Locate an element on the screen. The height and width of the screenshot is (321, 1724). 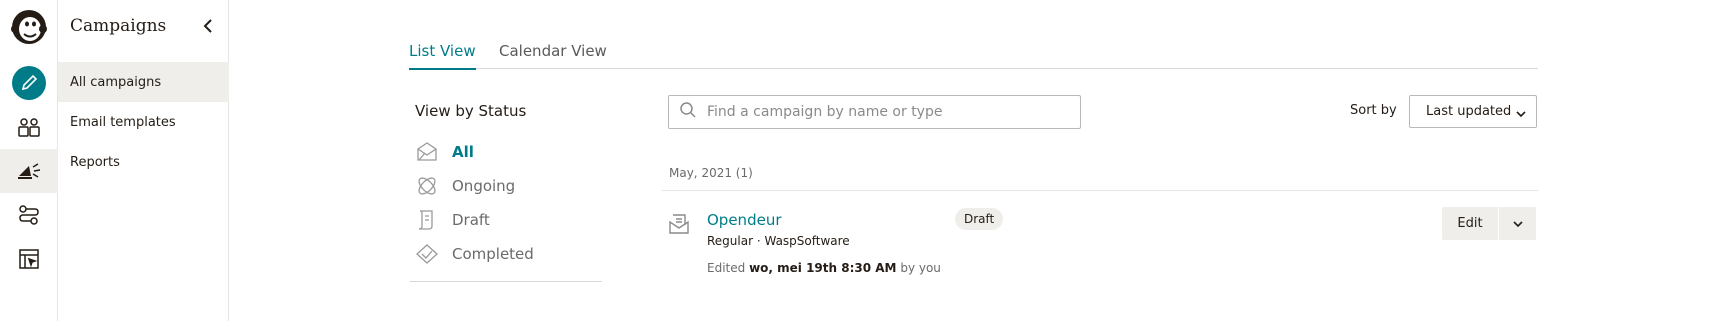
collapse-chevron-icon is located at coordinates (208, 26).